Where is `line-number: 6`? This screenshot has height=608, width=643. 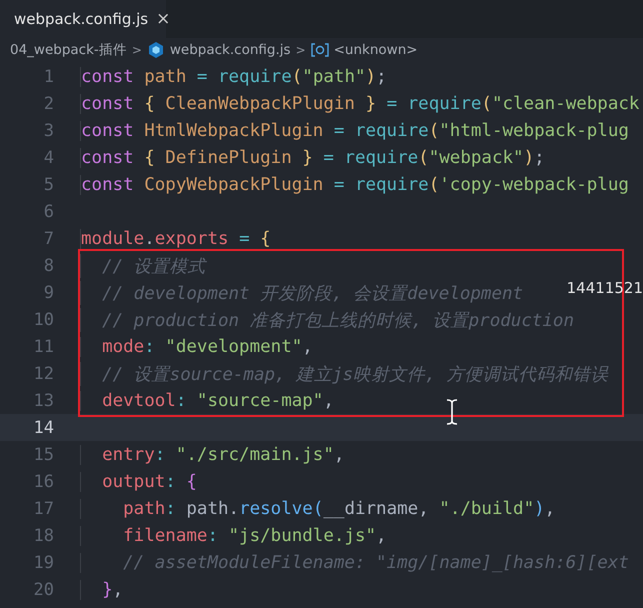
line-number: 6 is located at coordinates (48, 212).